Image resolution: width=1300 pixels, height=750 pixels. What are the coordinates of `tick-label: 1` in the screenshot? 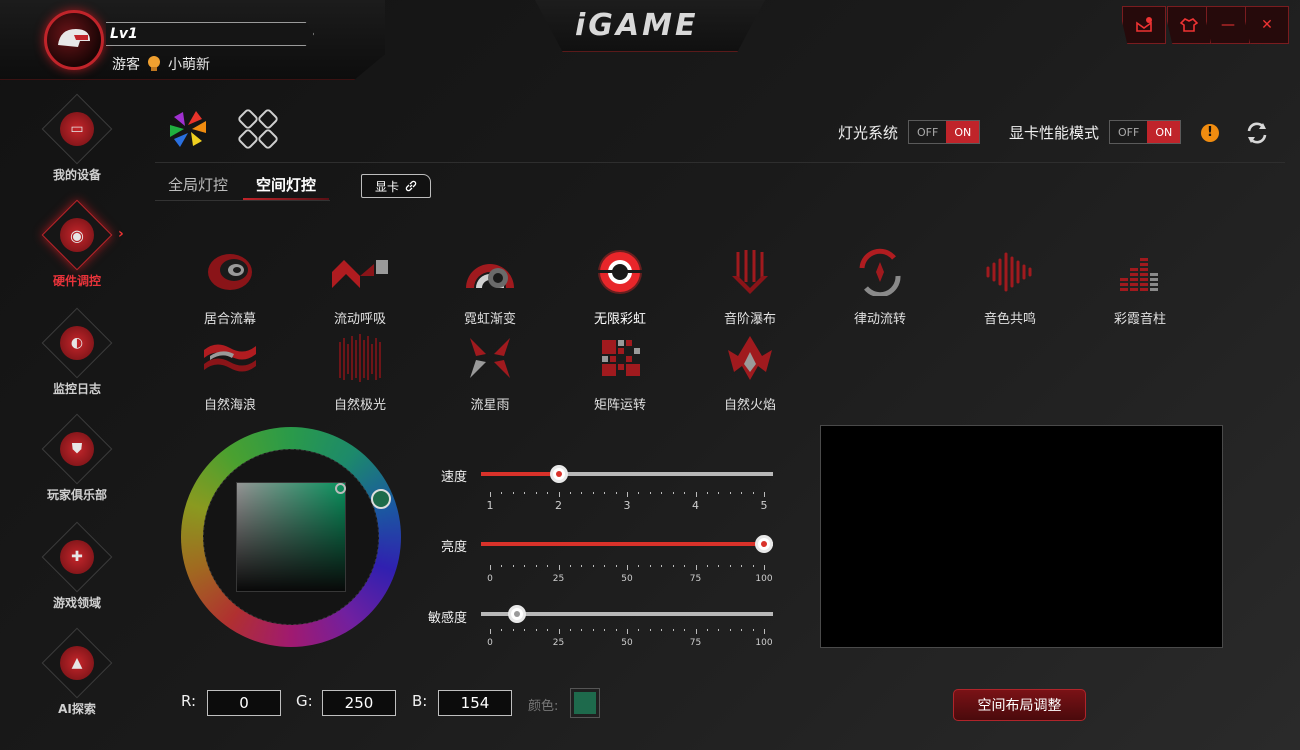 It's located at (490, 505).